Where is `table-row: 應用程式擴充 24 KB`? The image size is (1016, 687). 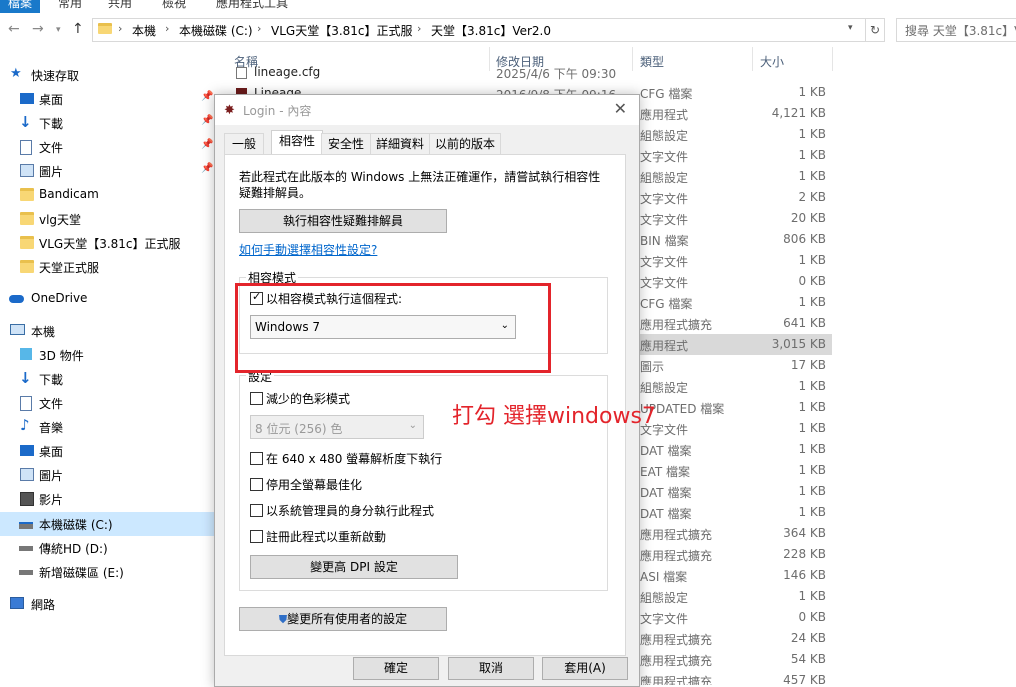 table-row: 應用程式擴充 24 KB is located at coordinates (732, 638).